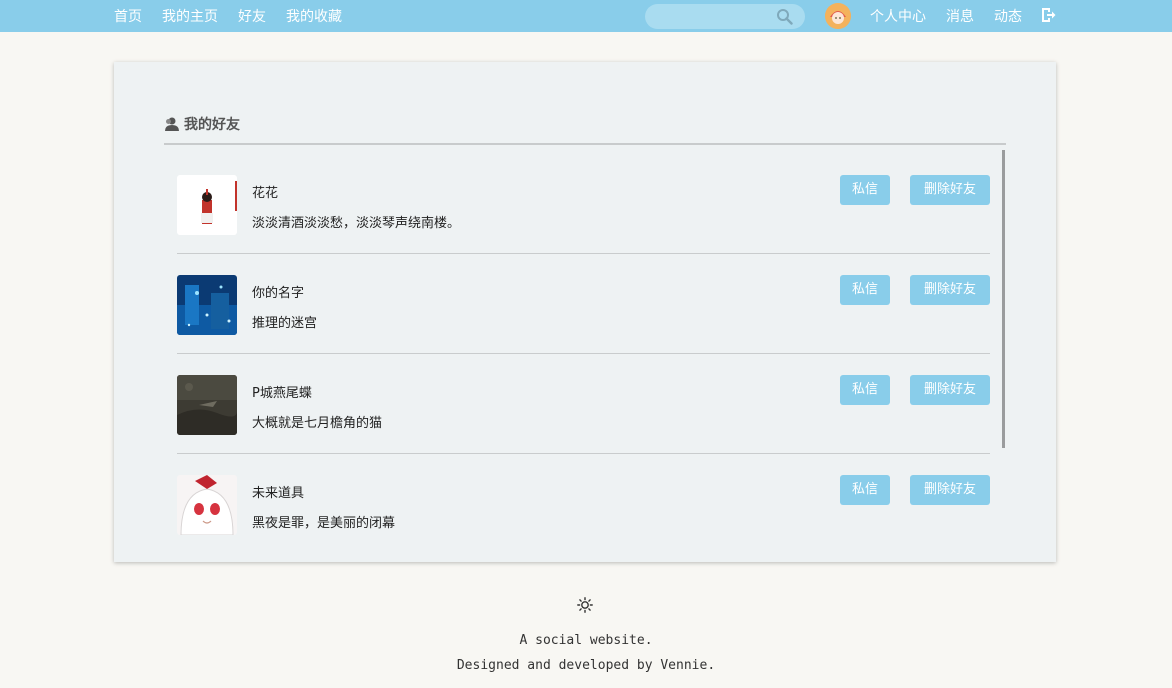 This screenshot has height=688, width=1172. Describe the element at coordinates (583, 504) in the screenshot. I see `friend-list-item: 未来道具 黑夜是罪，是美丽的闭幕 私信 删除好友` at that location.